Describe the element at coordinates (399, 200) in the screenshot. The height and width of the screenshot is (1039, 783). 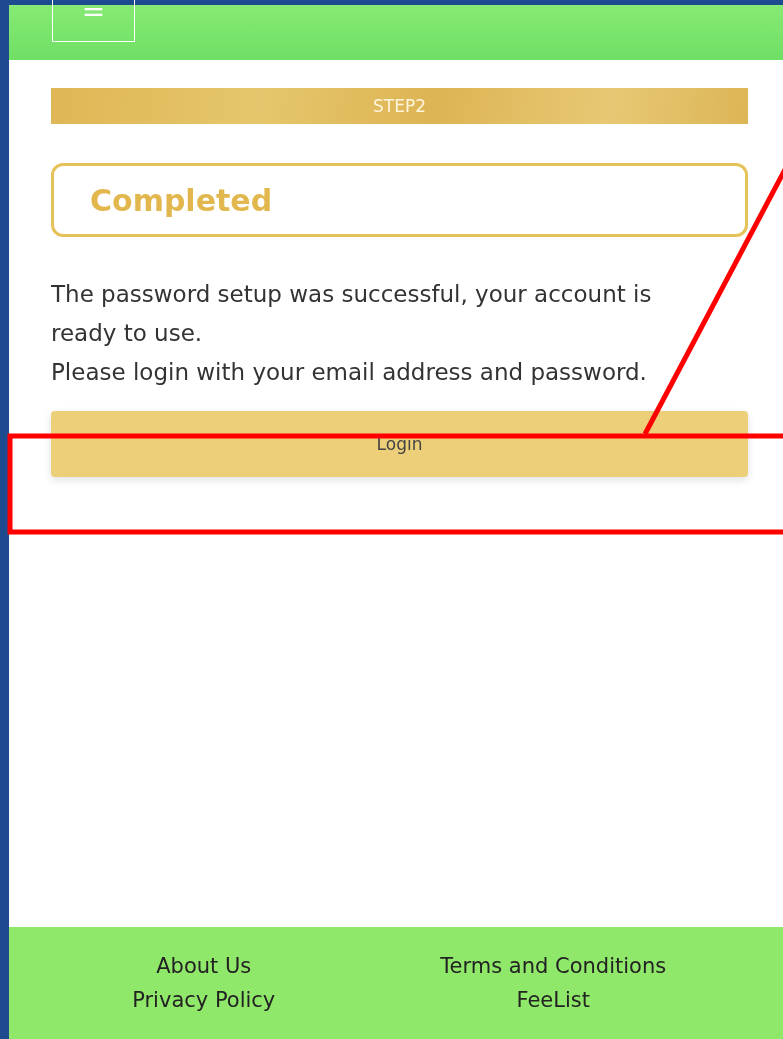
I see `status-box: Completed` at that location.